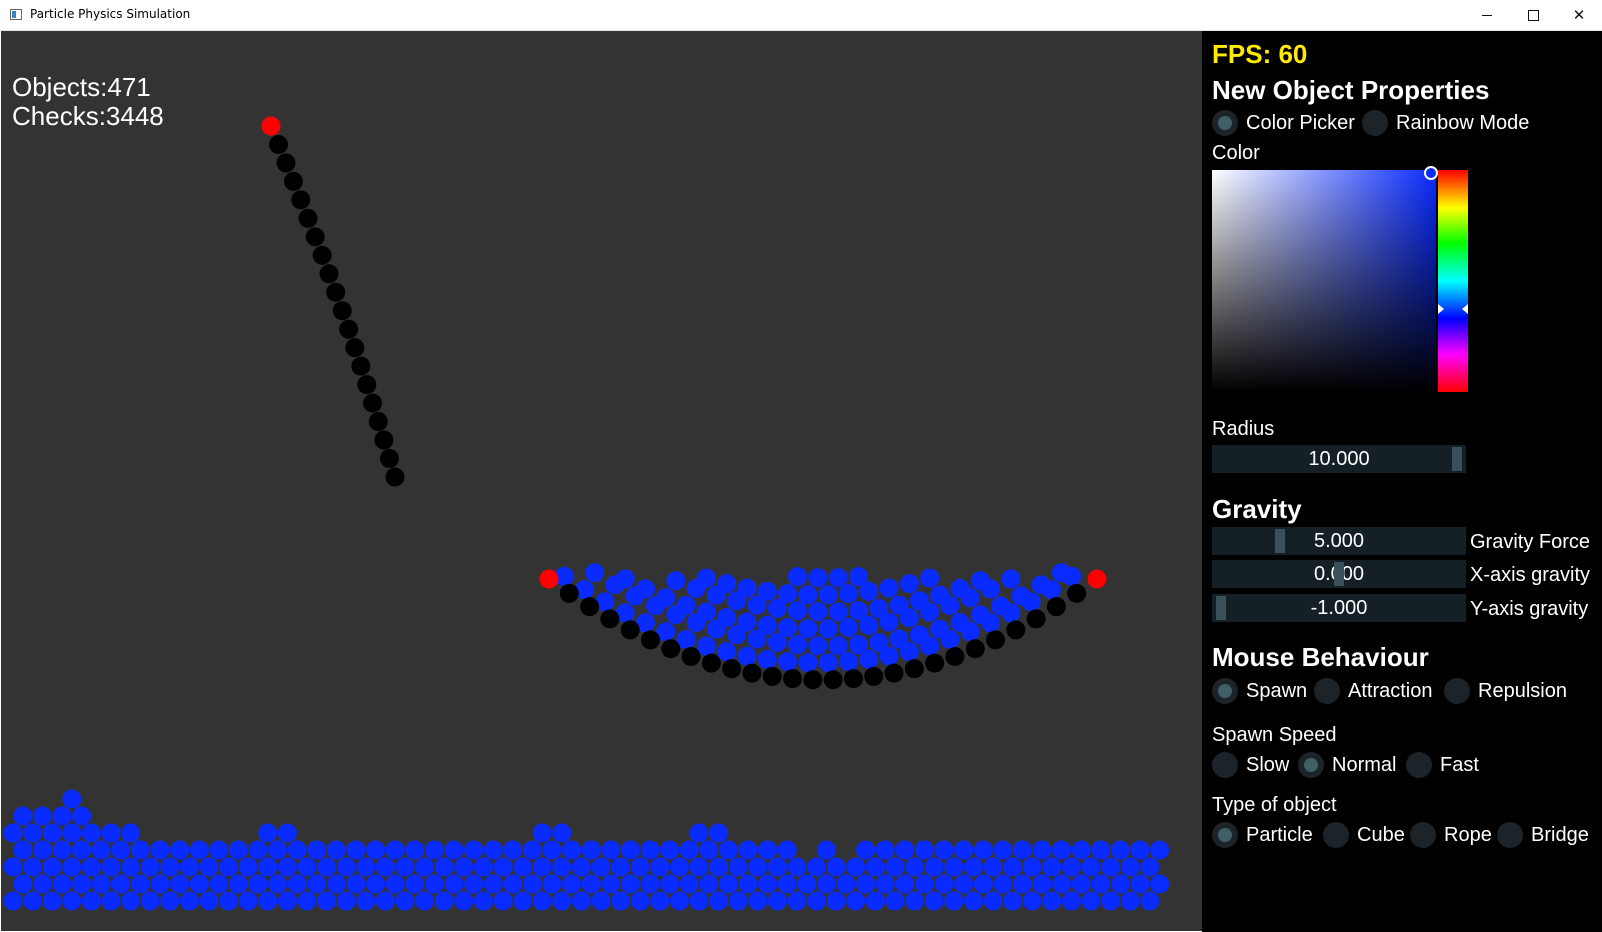 Image resolution: width=1602 pixels, height=932 pixels. I want to click on radius-slider: 10.000, so click(1339, 459).